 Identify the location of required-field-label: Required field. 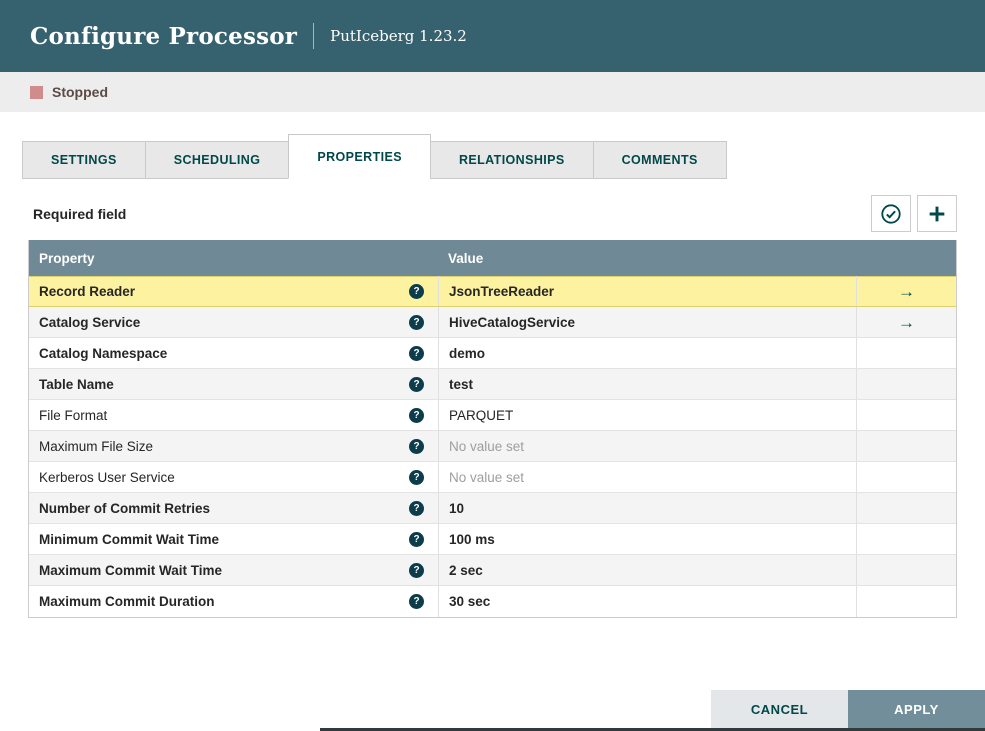
(80, 213).